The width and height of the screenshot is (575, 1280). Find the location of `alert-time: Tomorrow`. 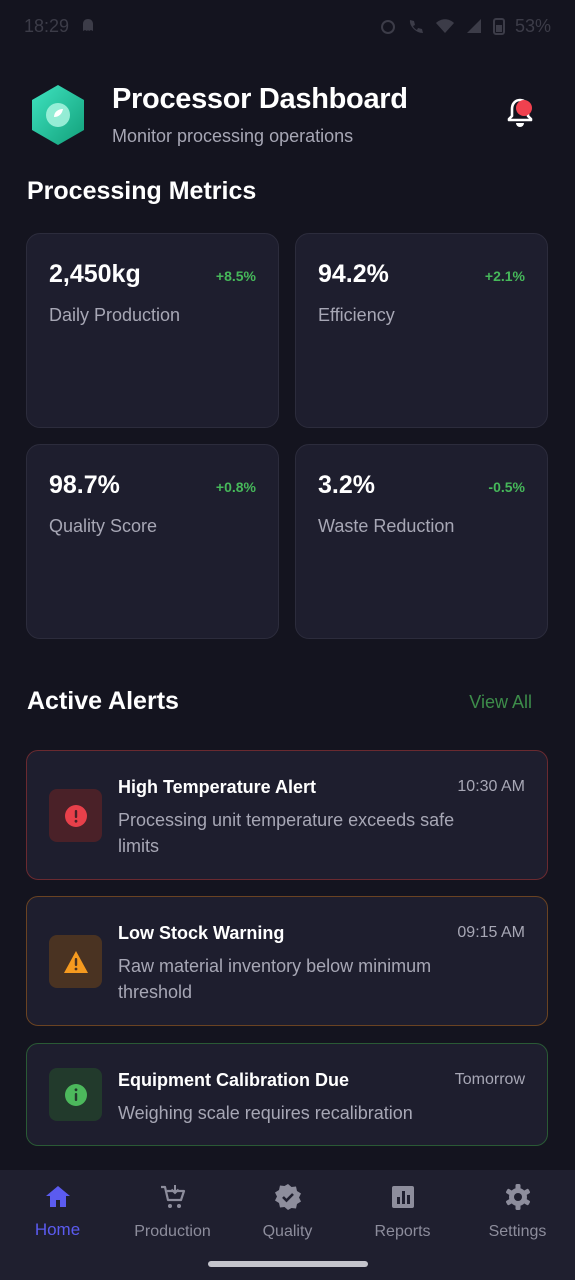

alert-time: Tomorrow is located at coordinates (489, 1079).